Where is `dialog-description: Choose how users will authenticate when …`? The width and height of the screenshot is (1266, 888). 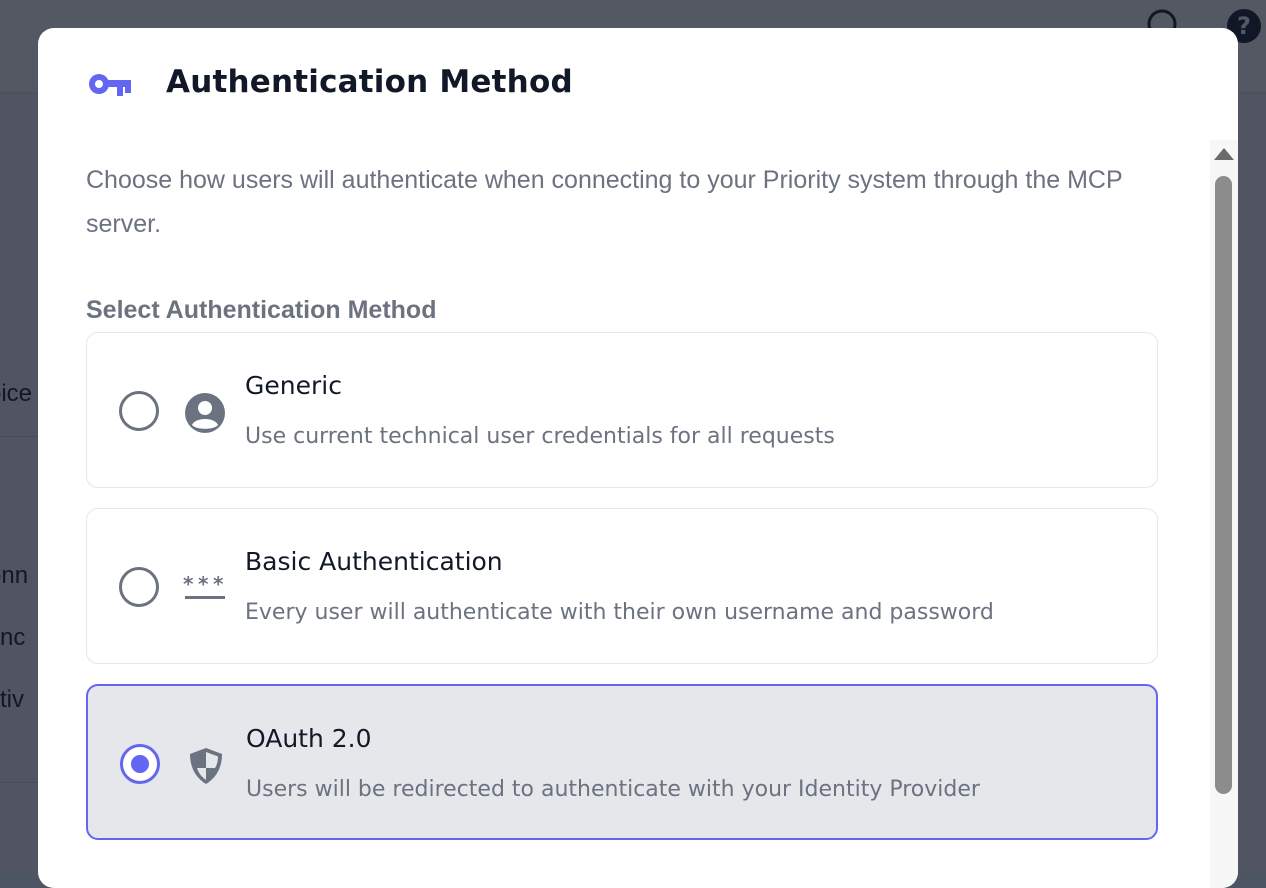
dialog-description: Choose how users will authenticate when … is located at coordinates (604, 202).